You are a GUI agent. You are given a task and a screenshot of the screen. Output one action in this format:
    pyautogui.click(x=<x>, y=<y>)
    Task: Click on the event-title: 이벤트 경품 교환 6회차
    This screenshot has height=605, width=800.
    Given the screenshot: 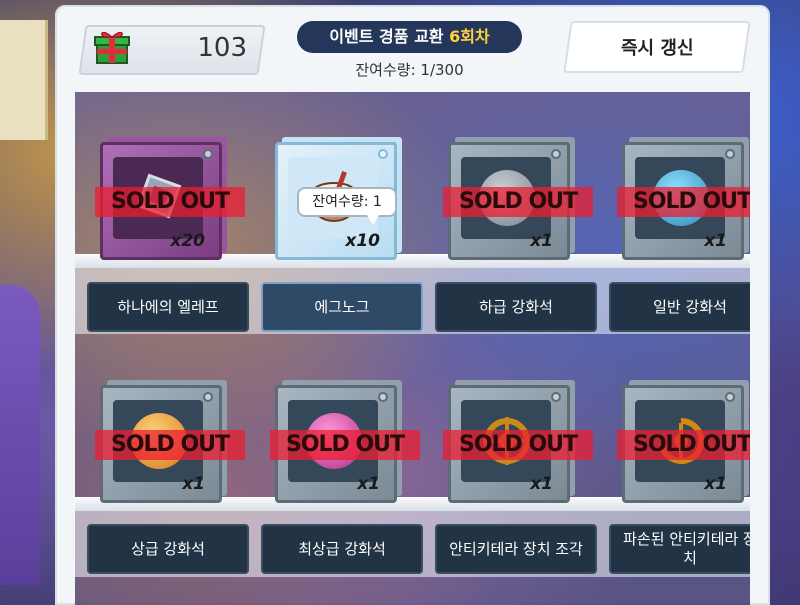 What is the action you would take?
    pyautogui.click(x=409, y=37)
    